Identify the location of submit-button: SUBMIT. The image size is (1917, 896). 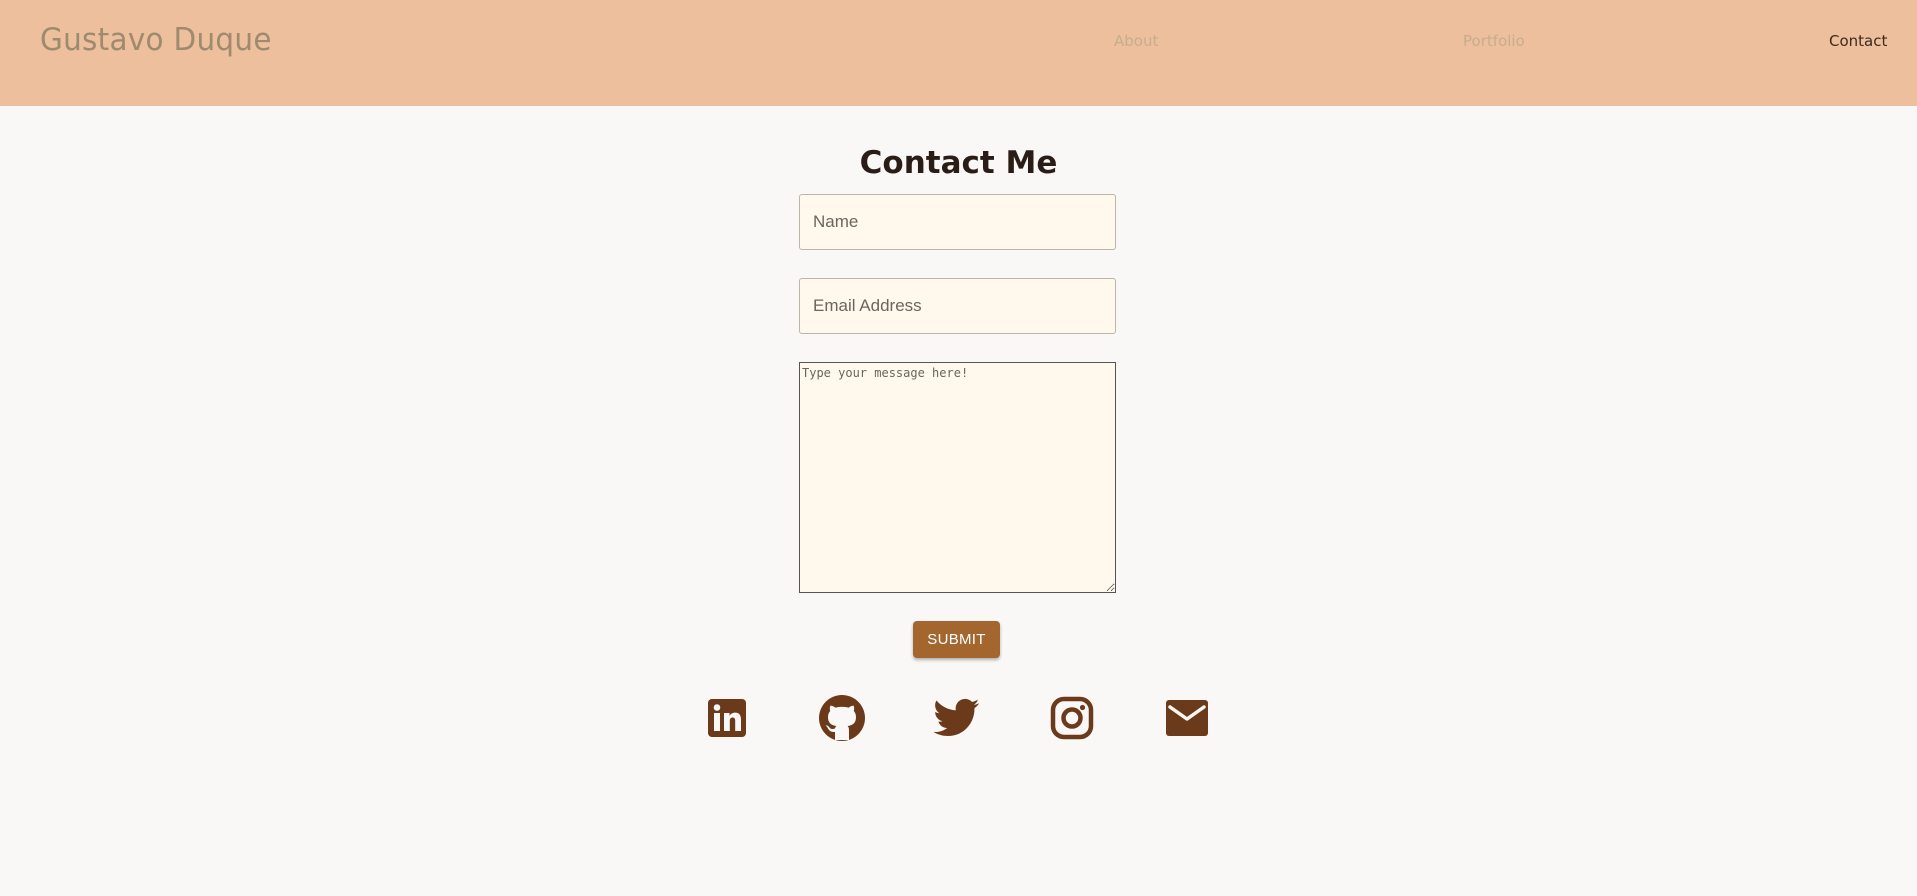
(956, 639).